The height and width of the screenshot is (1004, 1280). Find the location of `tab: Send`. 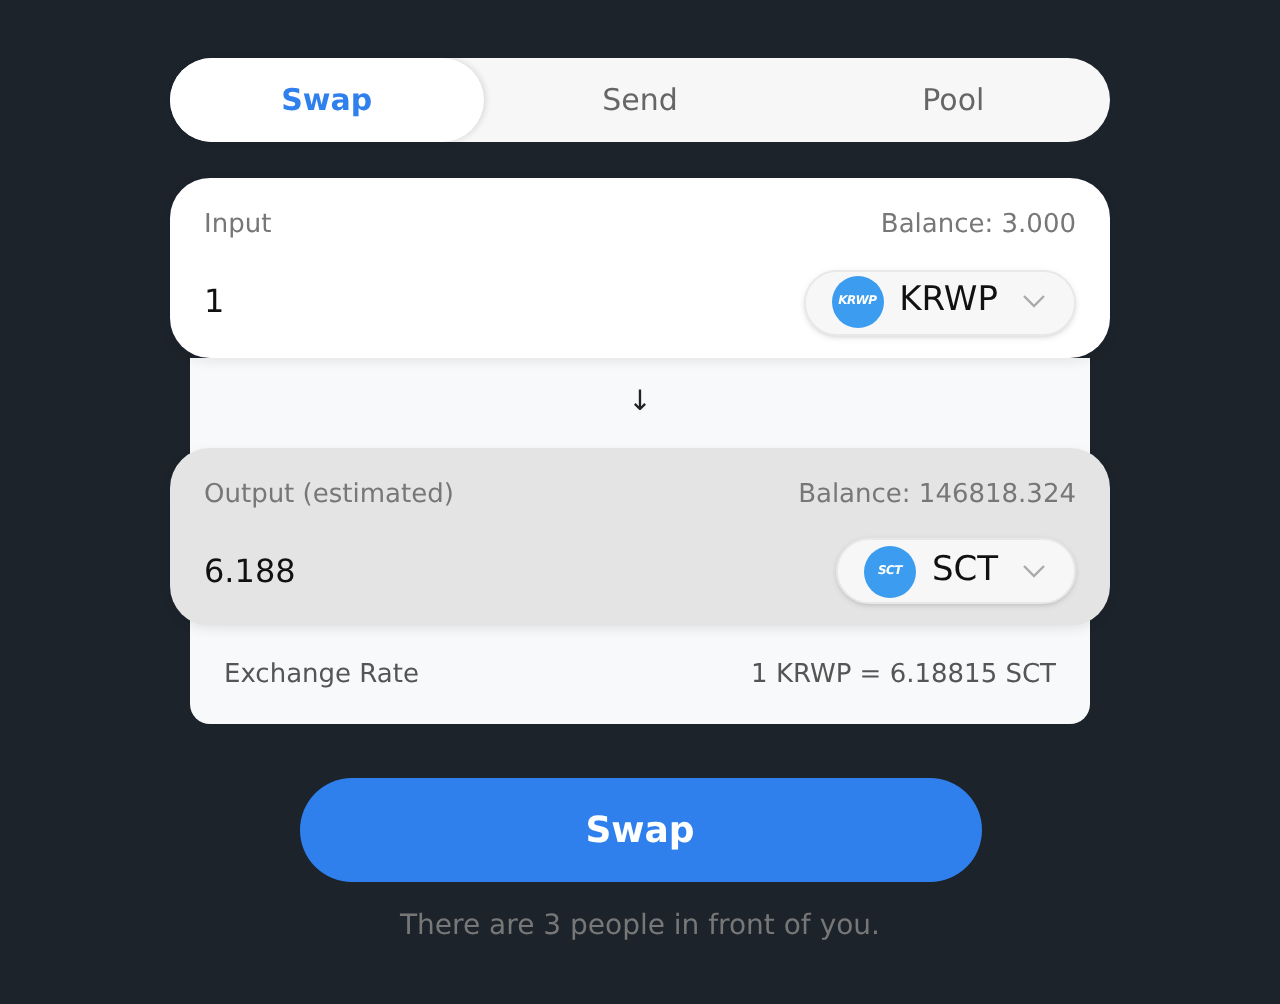

tab: Send is located at coordinates (640, 100).